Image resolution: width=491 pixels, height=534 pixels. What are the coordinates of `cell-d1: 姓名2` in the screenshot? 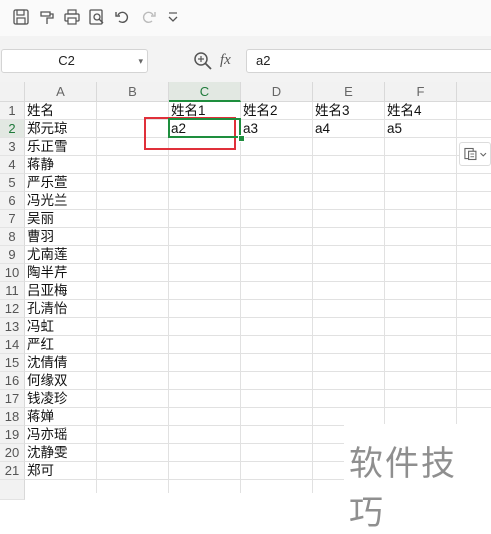 It's located at (277, 111).